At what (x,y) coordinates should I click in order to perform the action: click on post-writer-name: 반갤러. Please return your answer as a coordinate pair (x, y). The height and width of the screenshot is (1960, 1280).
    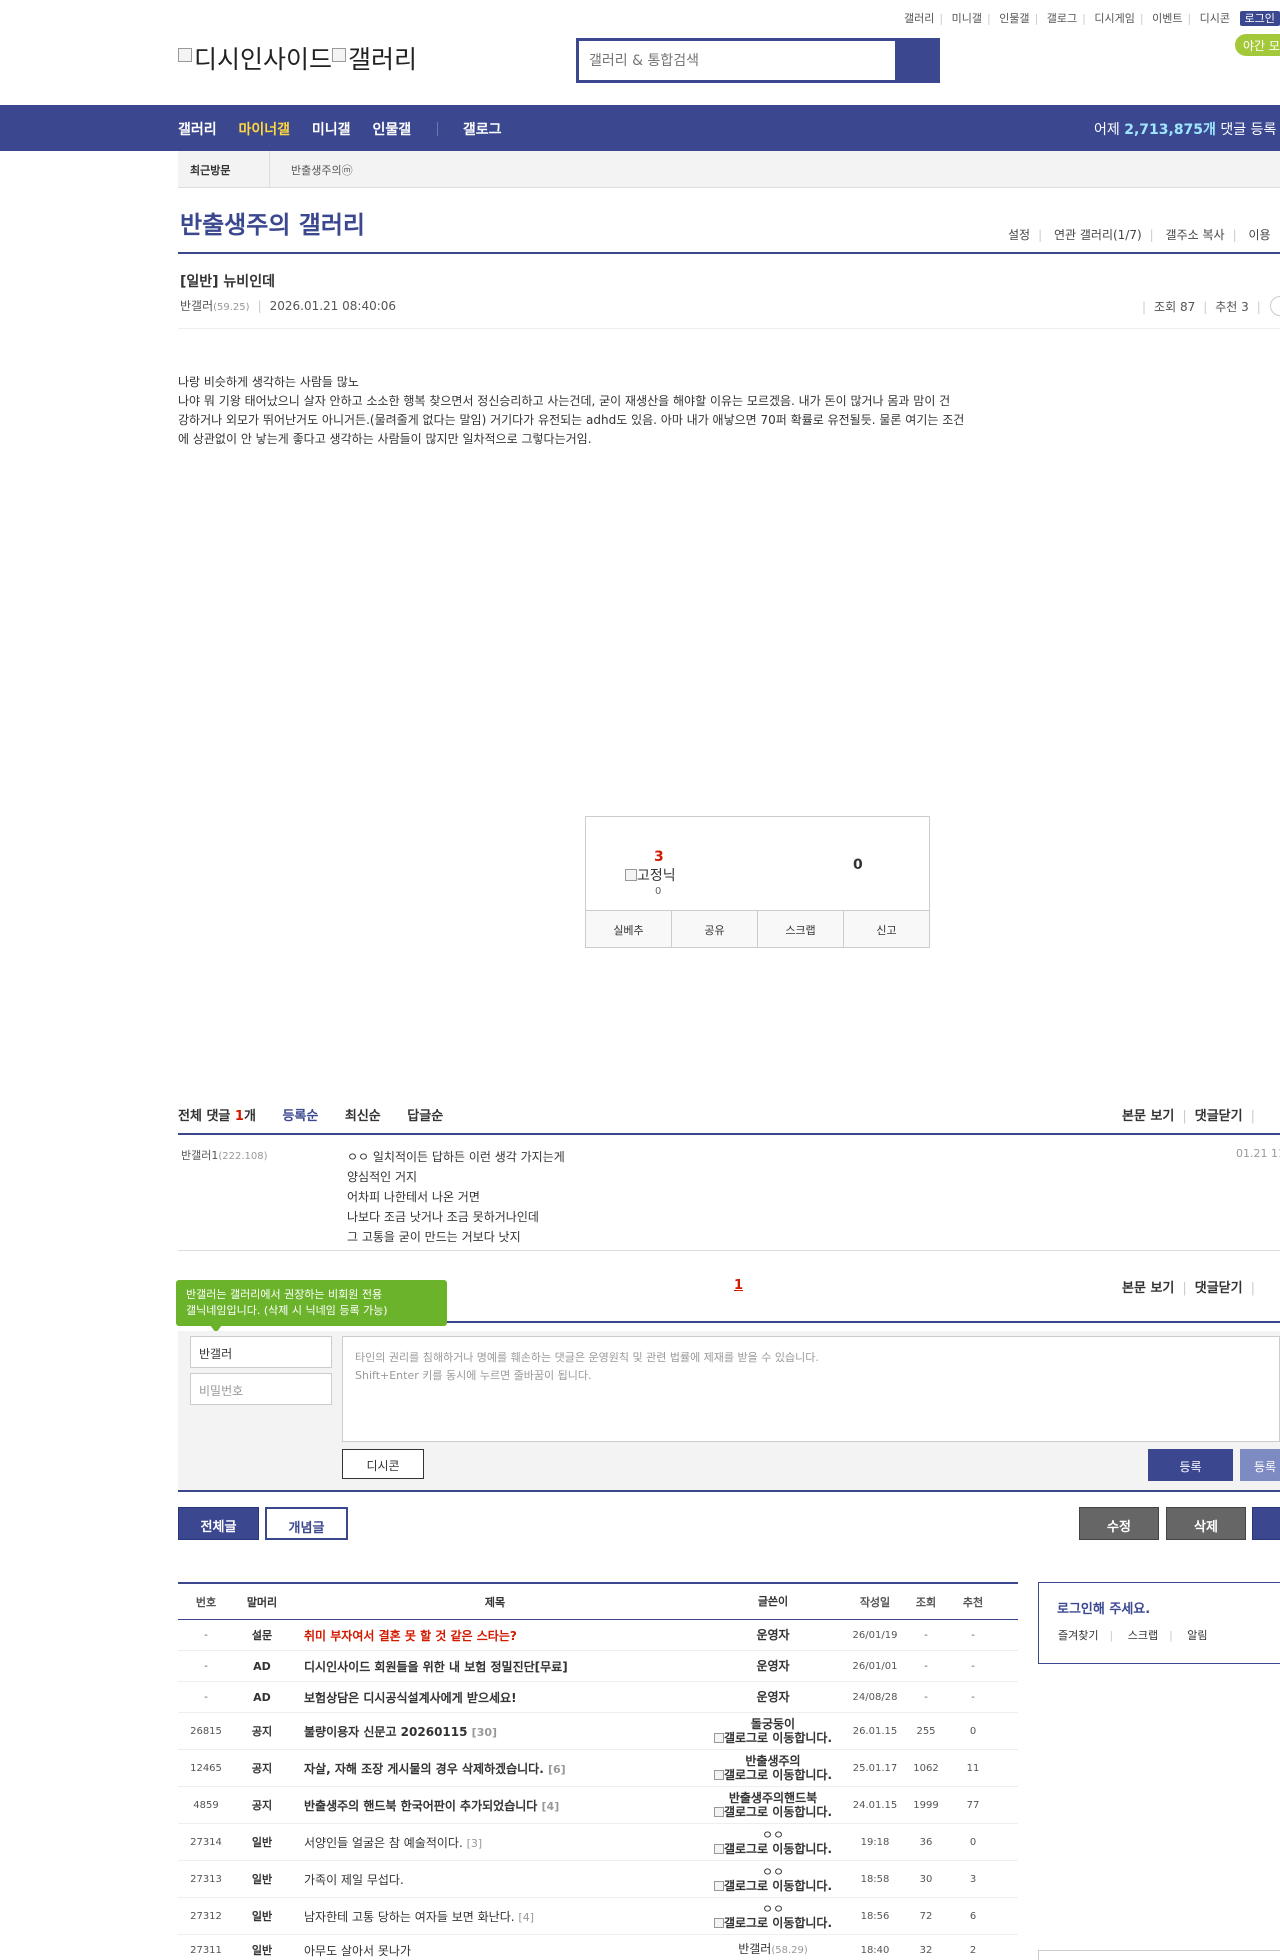
    Looking at the image, I should click on (754, 1949).